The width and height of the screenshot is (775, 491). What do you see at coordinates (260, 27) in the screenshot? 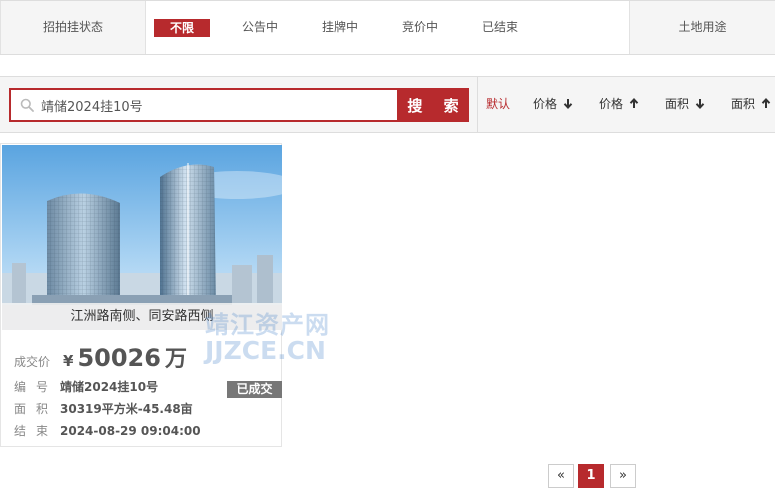
I see `status-option-announcing: 公告中` at bounding box center [260, 27].